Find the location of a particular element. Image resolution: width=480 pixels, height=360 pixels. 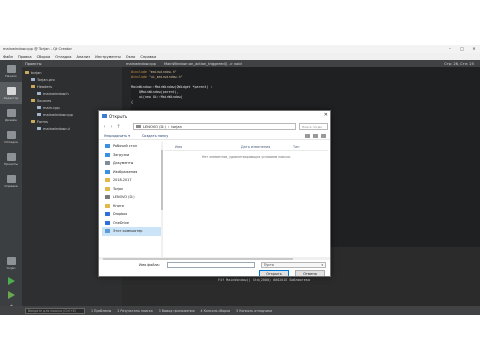

menu-file: Файл is located at coordinates (8, 57).